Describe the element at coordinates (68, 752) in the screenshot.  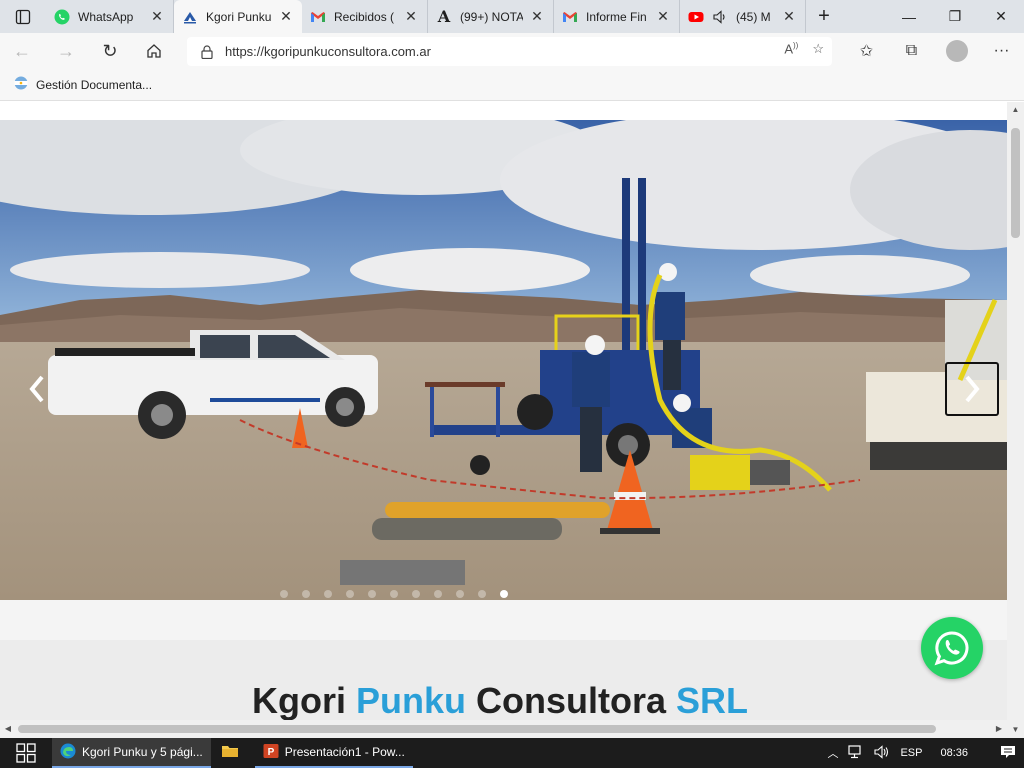
I see `edge-icon` at that location.